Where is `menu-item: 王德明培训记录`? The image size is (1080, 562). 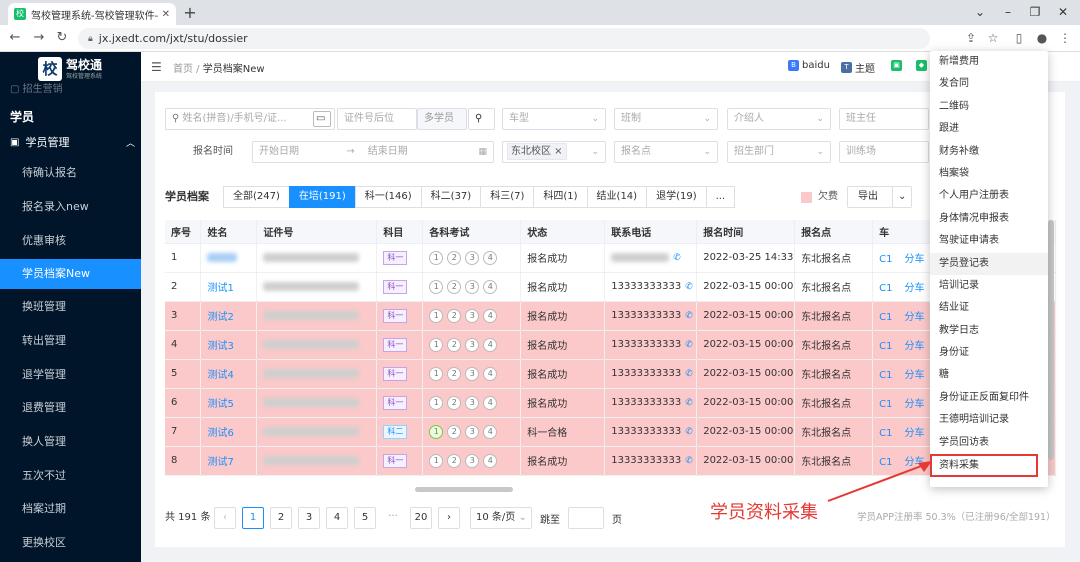
menu-item: 王德明培训记录 is located at coordinates (989, 420).